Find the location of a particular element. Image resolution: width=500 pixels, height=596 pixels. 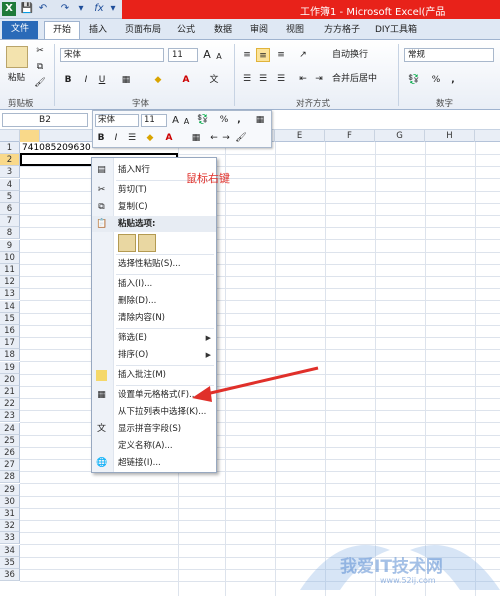

watermark-url: www.52ij.com is located at coordinates (408, 580).